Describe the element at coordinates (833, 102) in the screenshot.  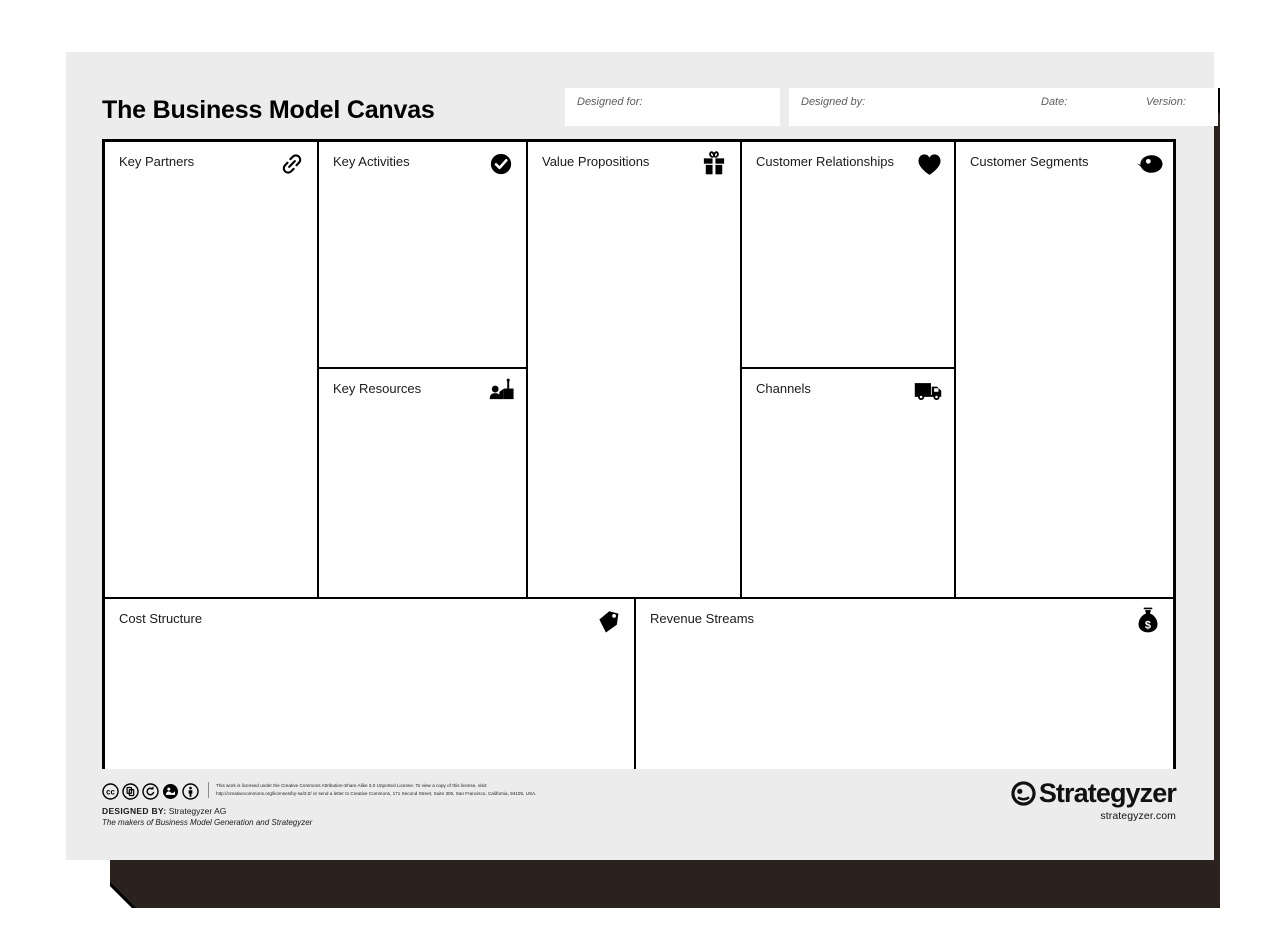
I see `designed-by-label: Designed by:` at that location.